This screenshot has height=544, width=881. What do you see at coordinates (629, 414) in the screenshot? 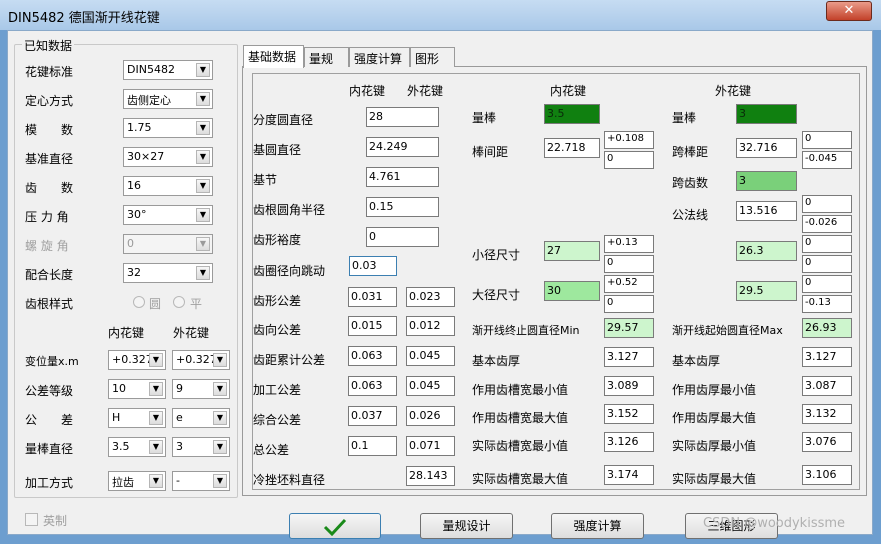
I see `inner-eff-max-field: 3.152` at bounding box center [629, 414].